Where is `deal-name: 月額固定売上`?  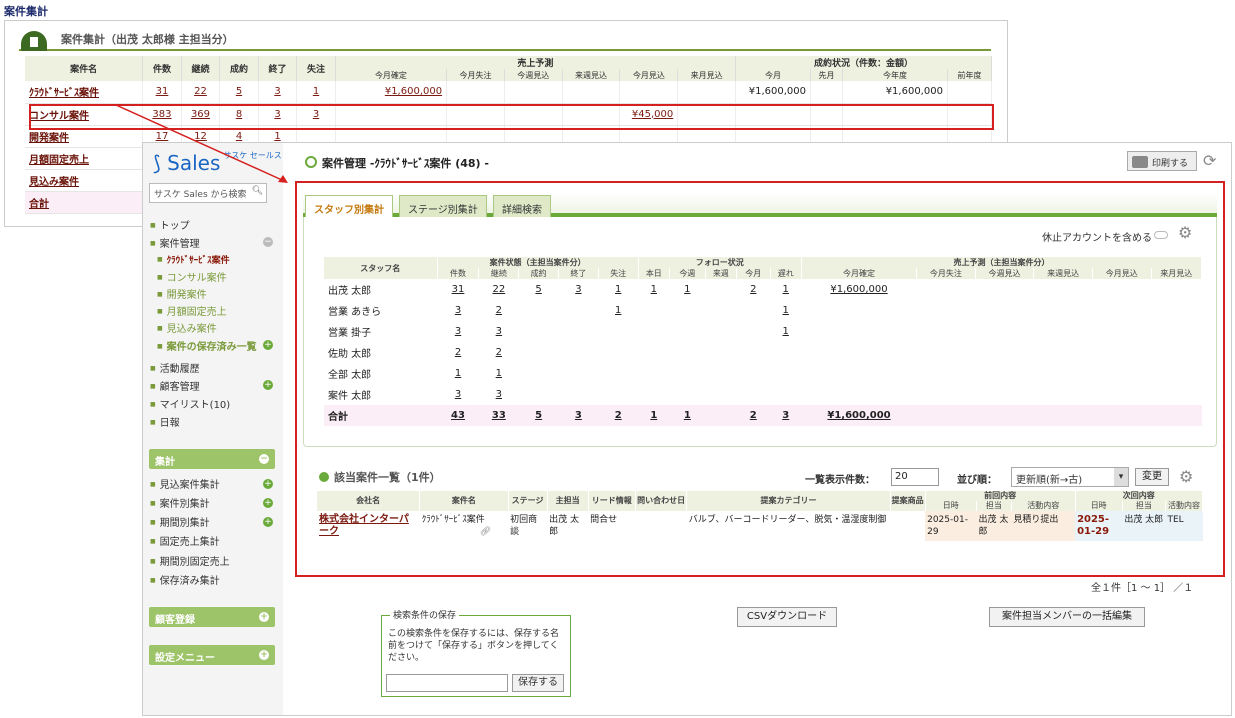 deal-name: 月額固定売上 is located at coordinates (59, 160).